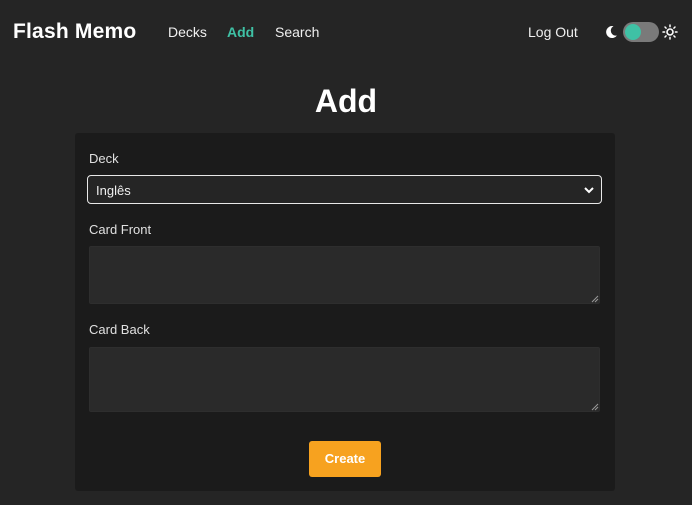  Describe the element at coordinates (187, 32) in the screenshot. I see `nav-link-decks: Decks` at that location.